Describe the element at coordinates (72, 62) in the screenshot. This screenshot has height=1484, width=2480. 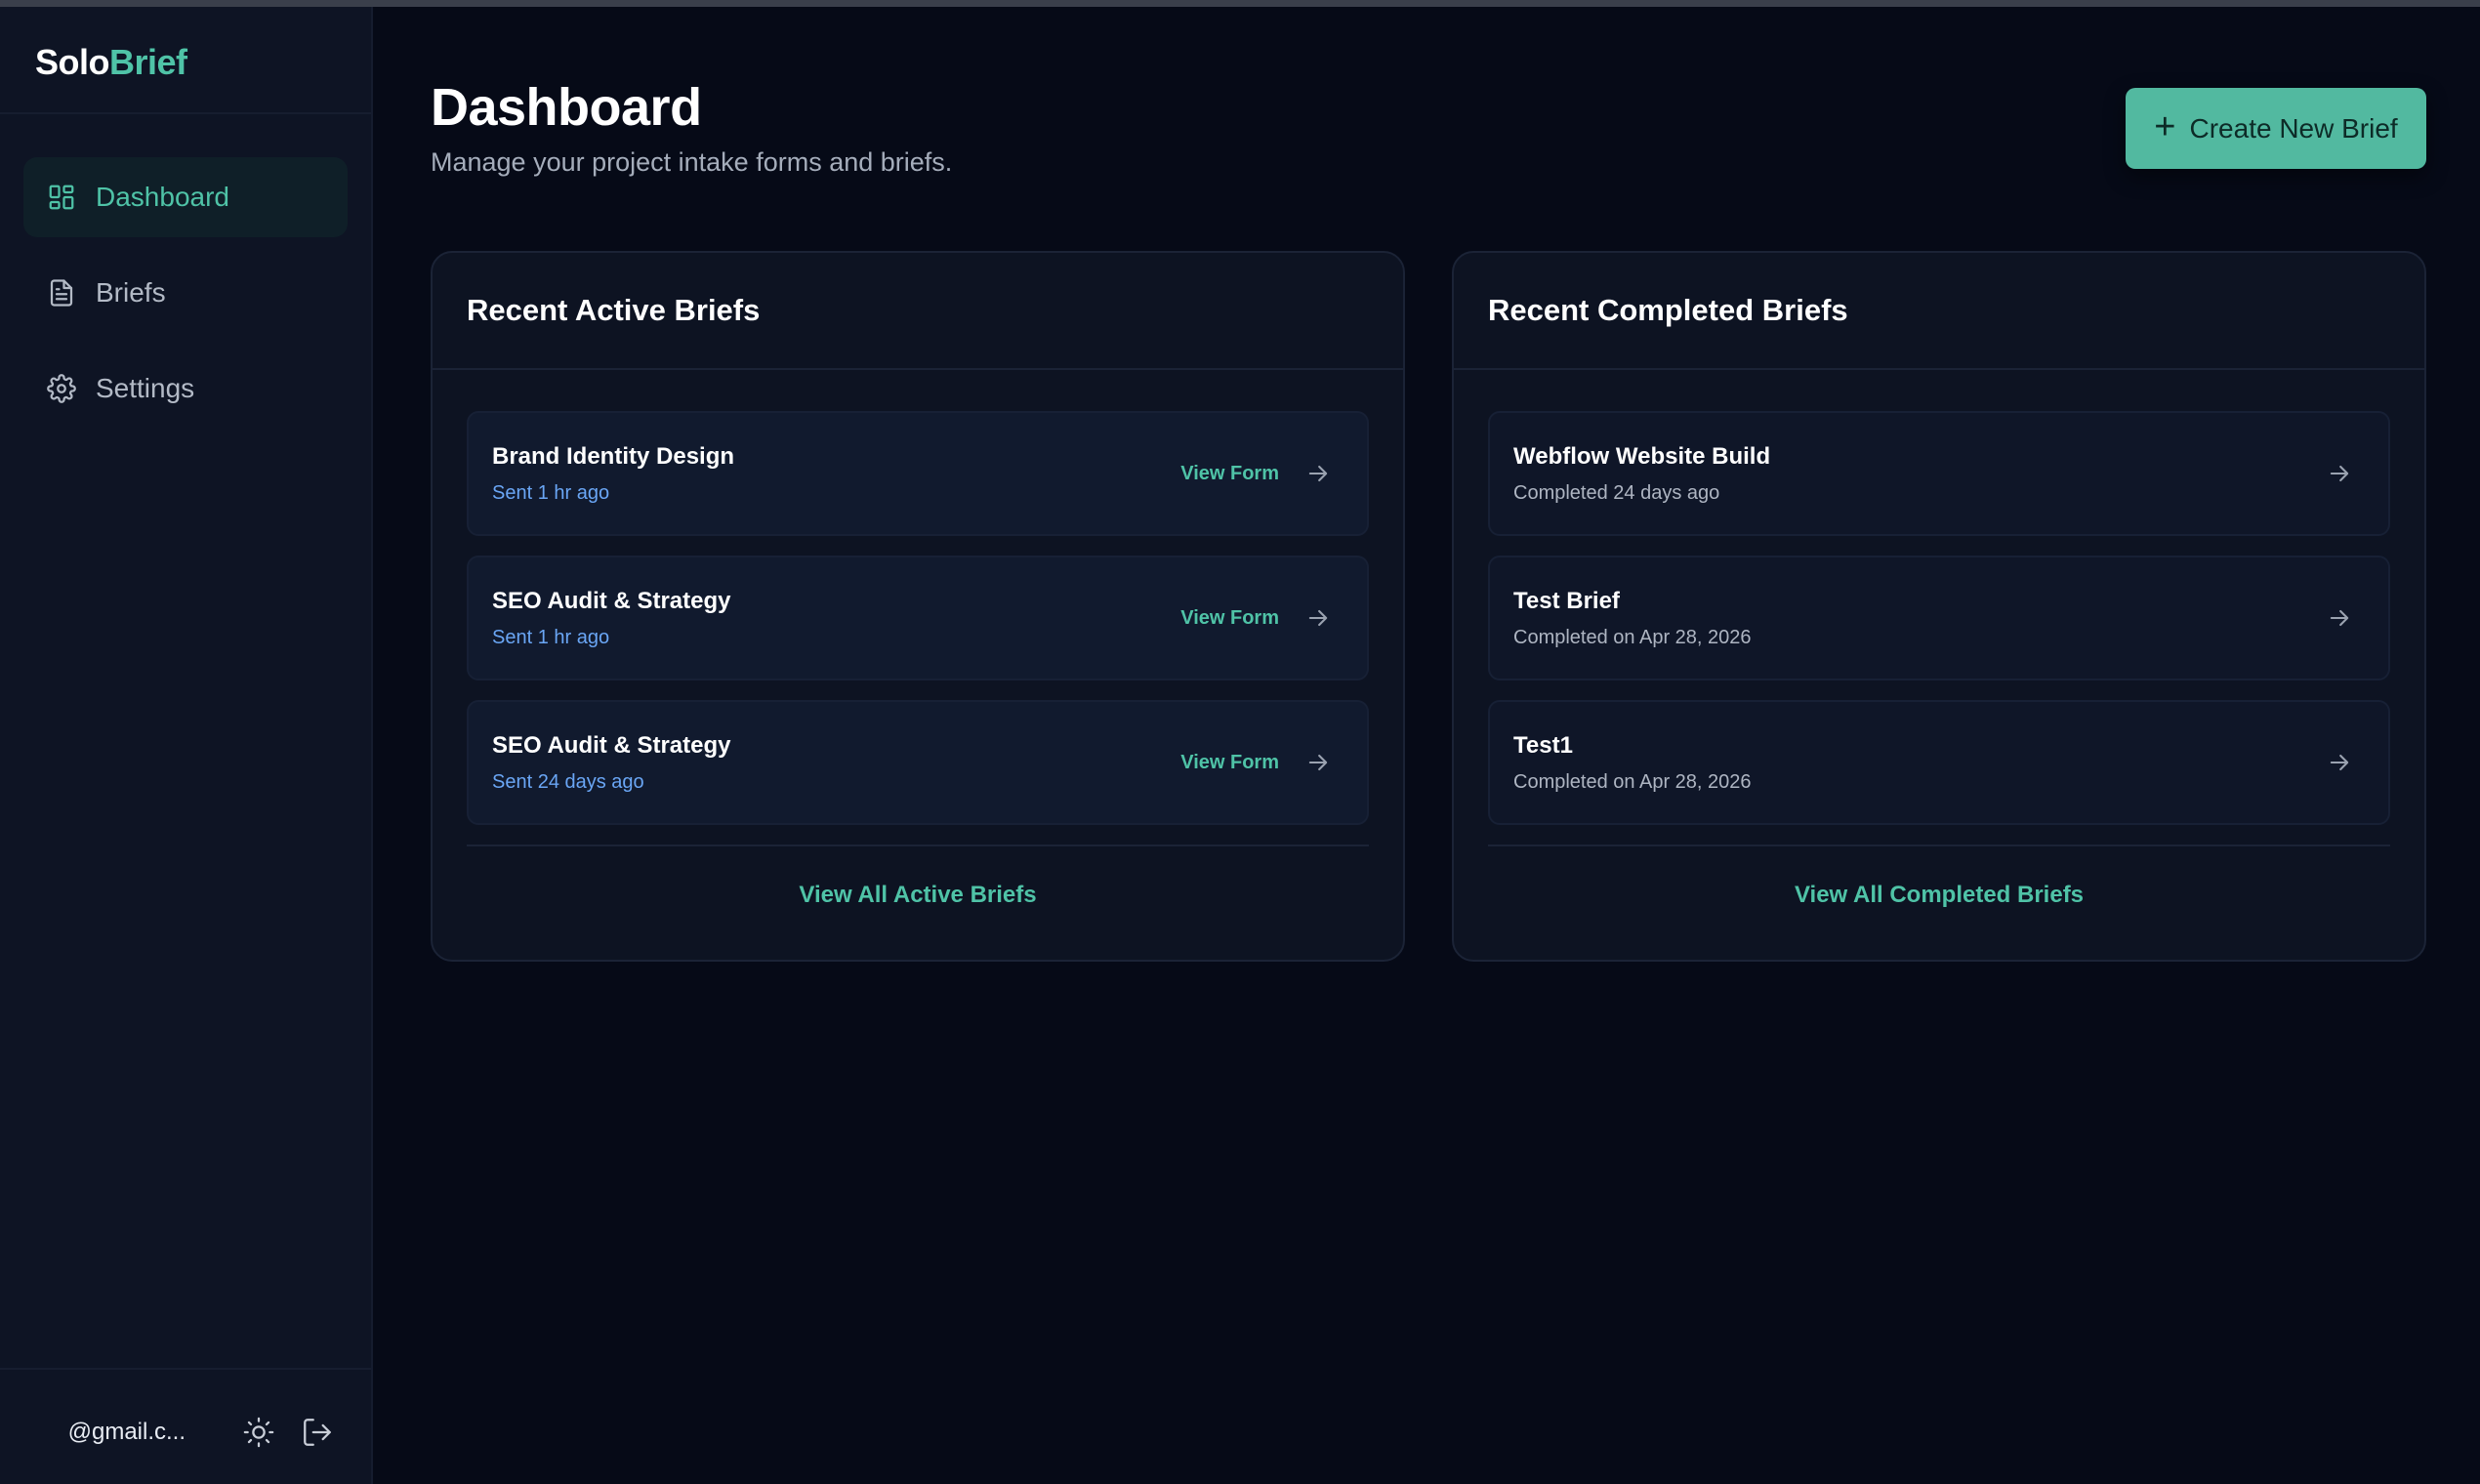
I see `logo-text-solo: Solo` at that location.